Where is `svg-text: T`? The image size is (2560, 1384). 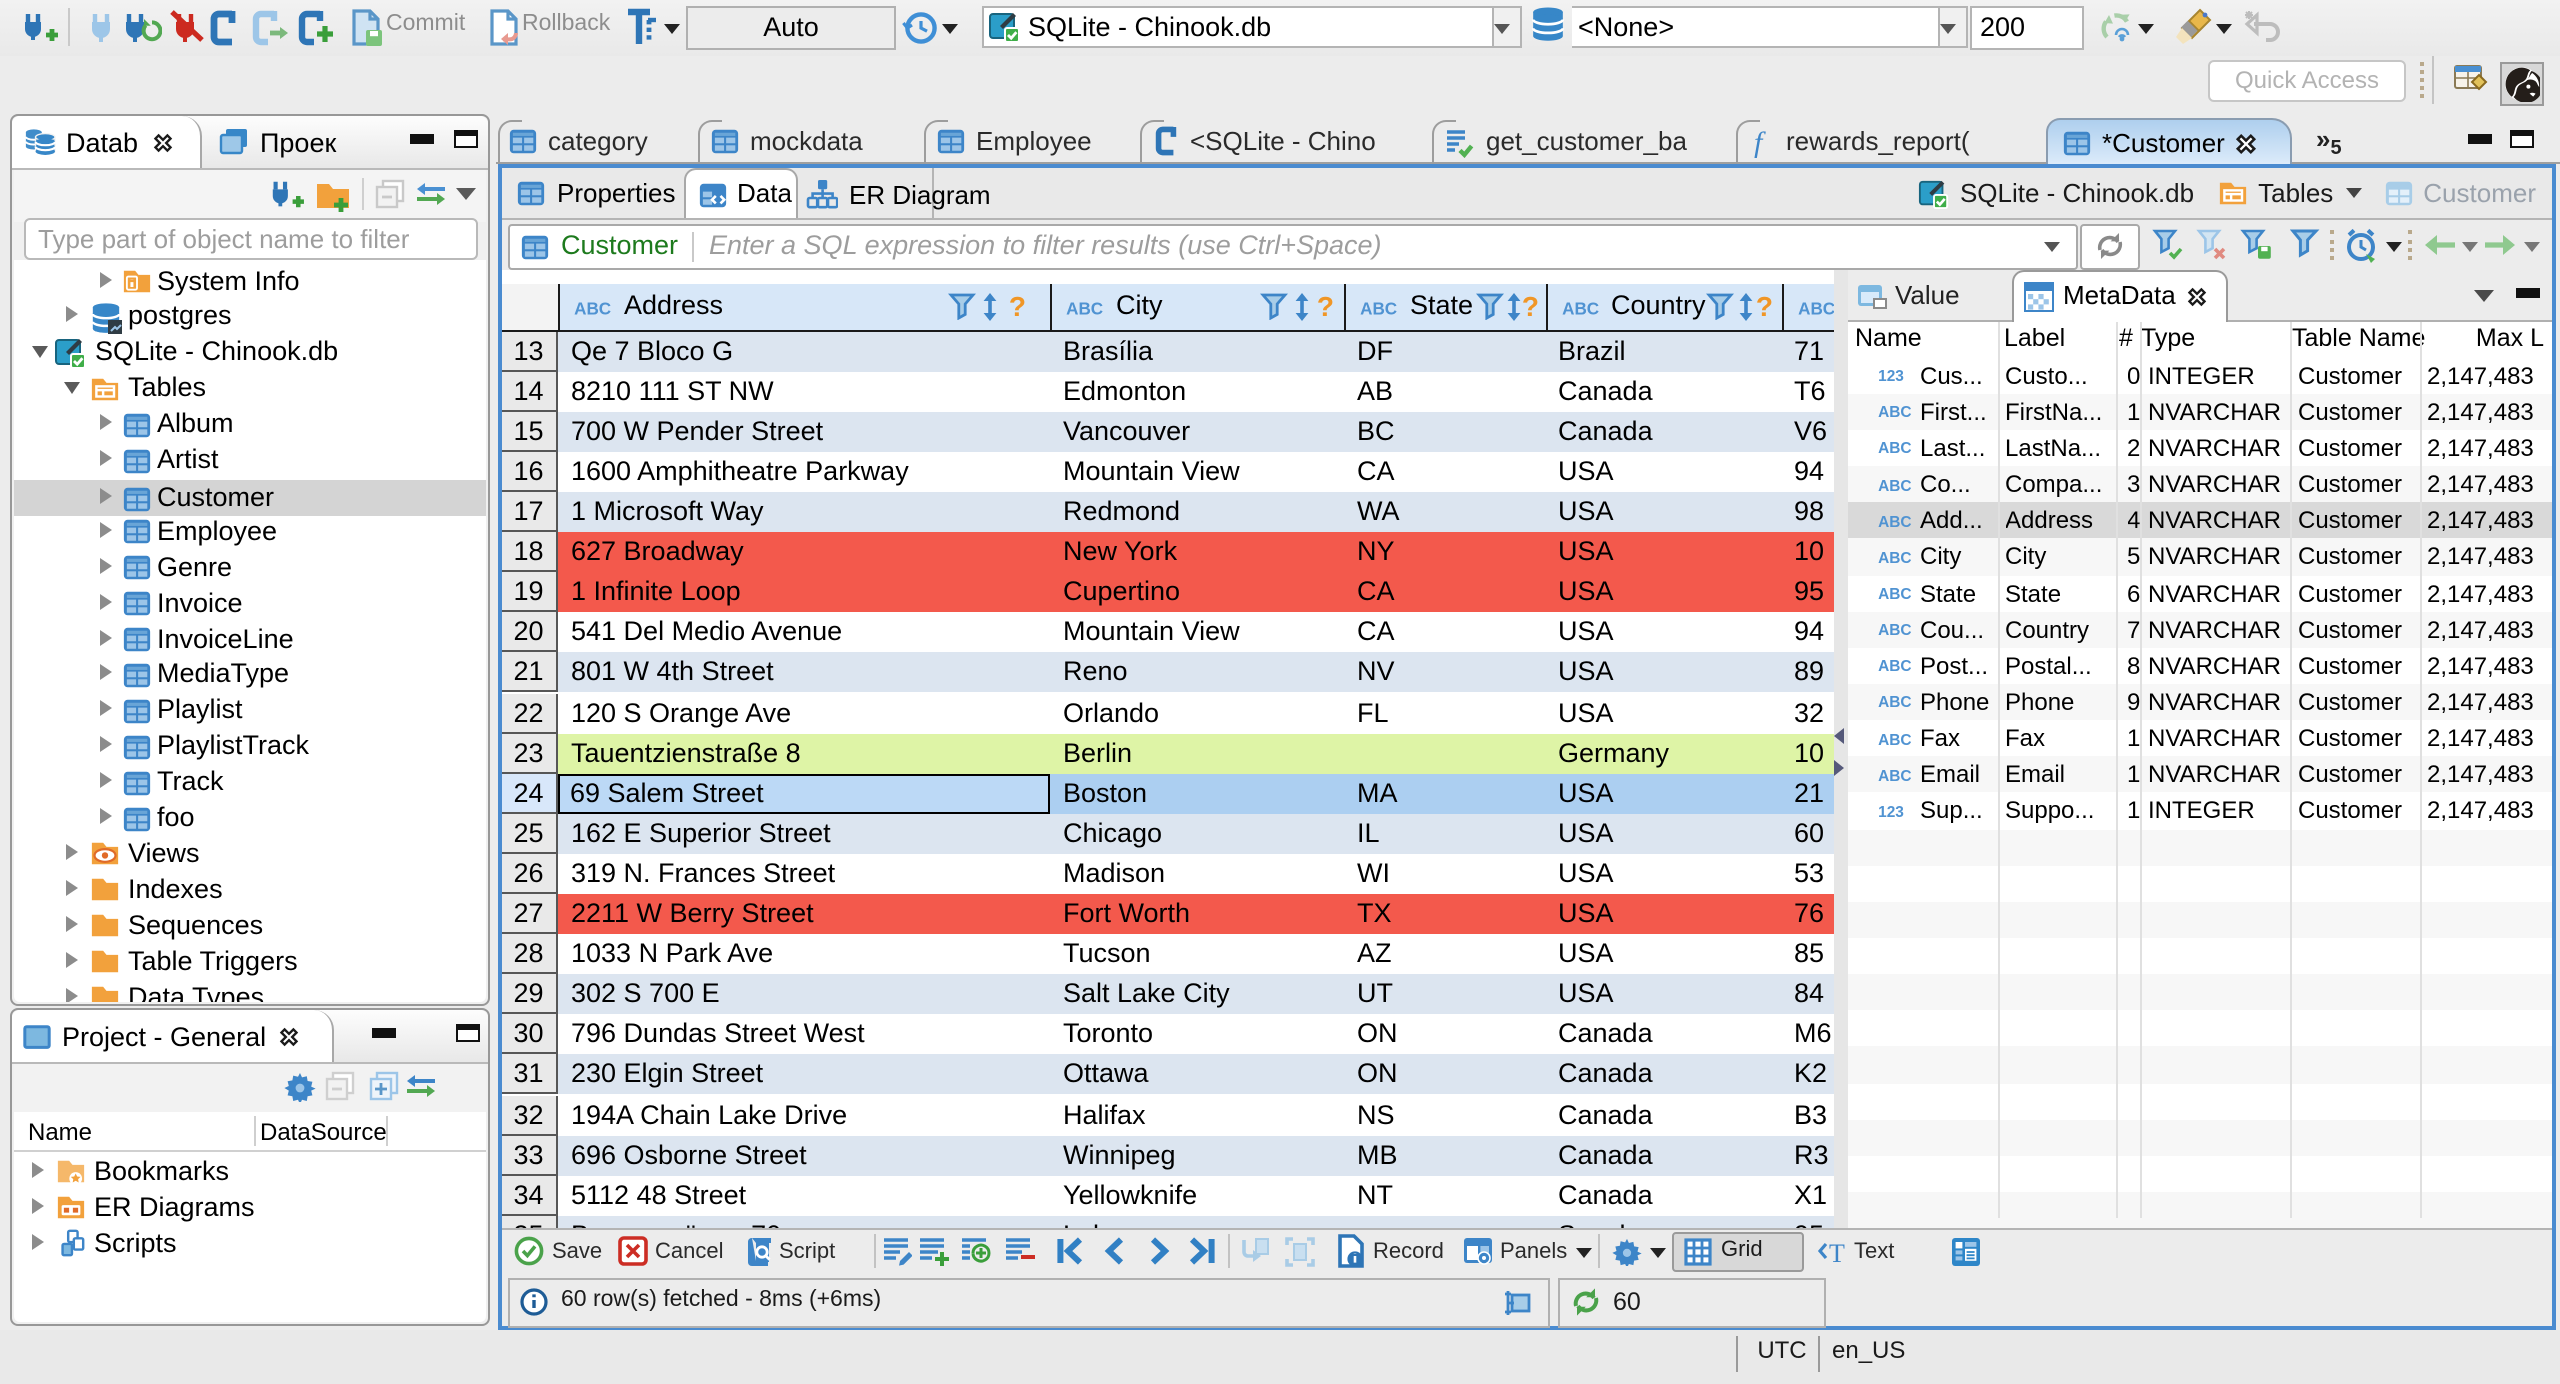 svg-text: T is located at coordinates (1836, 1251).